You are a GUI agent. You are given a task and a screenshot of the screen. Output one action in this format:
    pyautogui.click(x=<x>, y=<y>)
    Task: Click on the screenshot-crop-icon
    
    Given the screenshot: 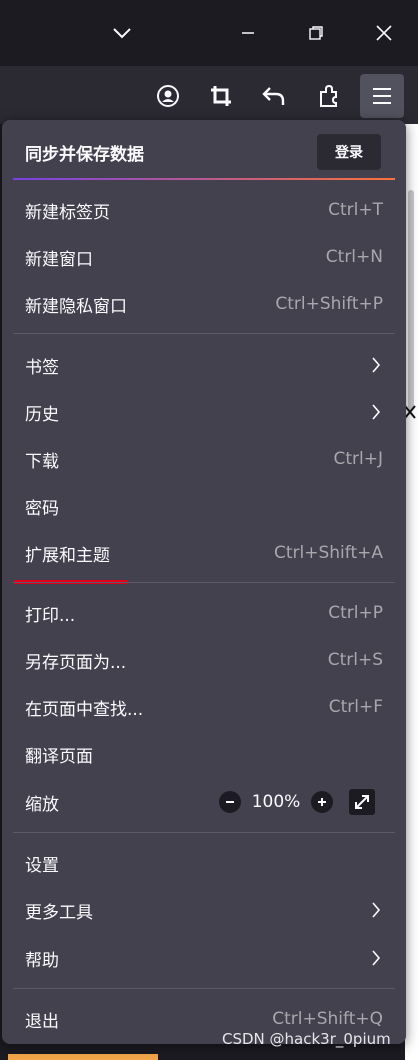 What is the action you would take?
    pyautogui.click(x=221, y=96)
    